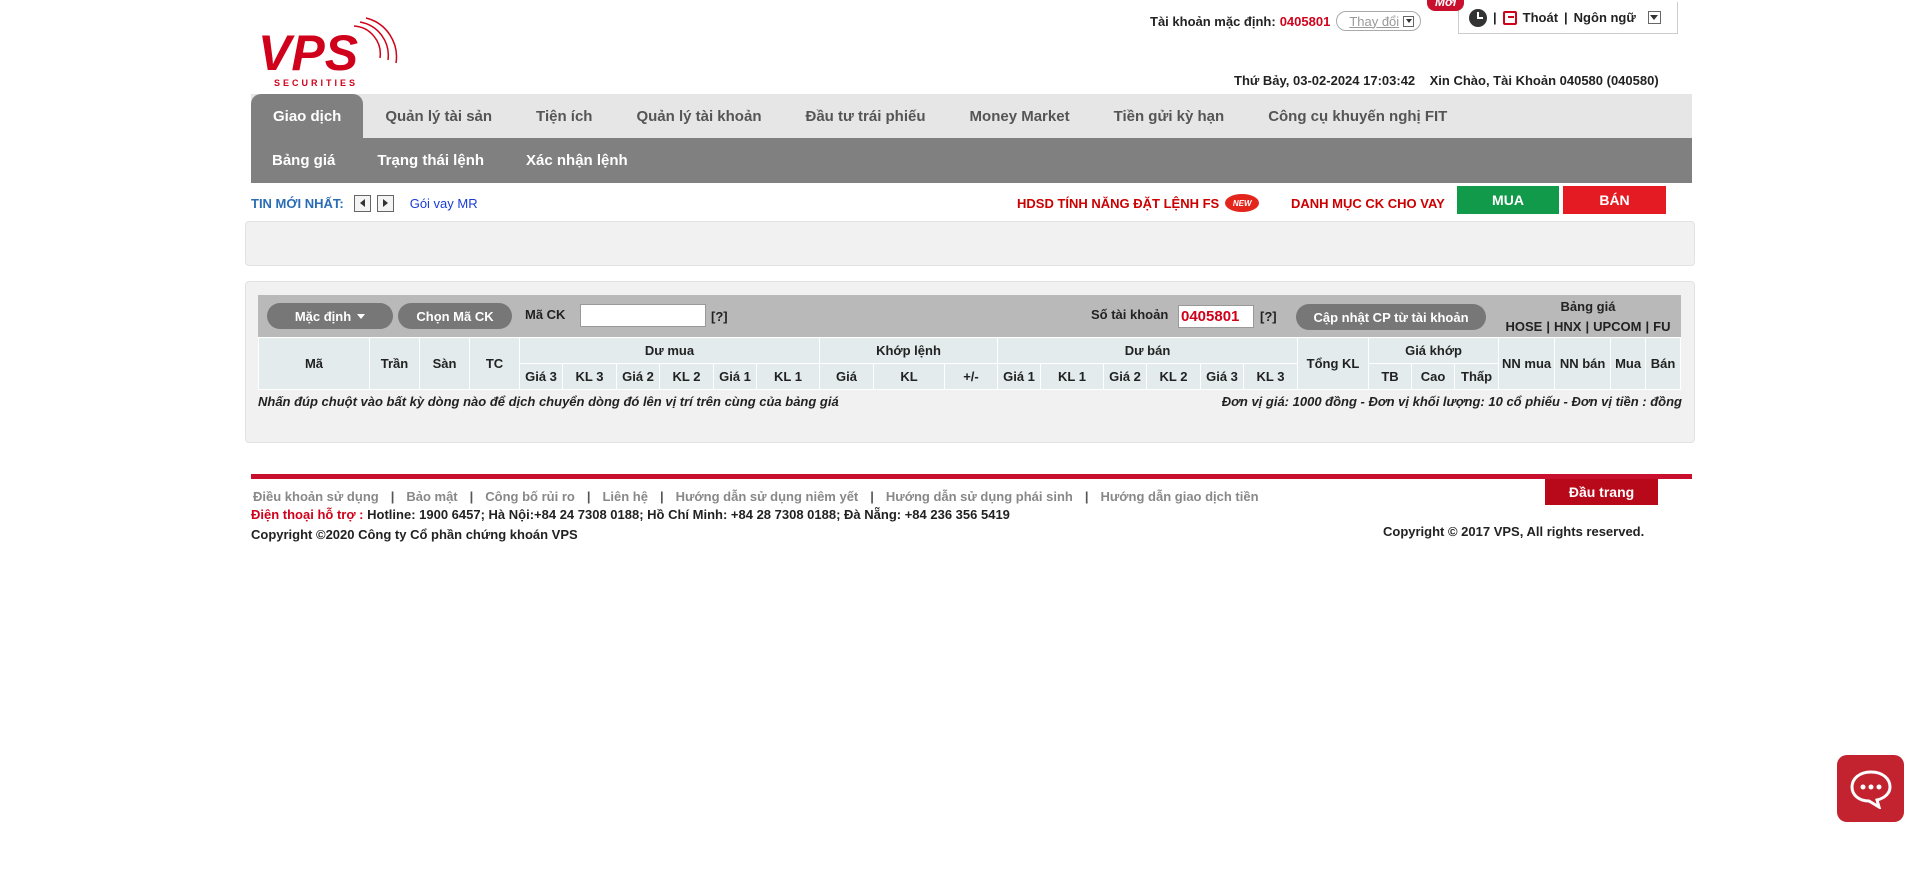  I want to click on sell-button: BÁN, so click(1614, 200).